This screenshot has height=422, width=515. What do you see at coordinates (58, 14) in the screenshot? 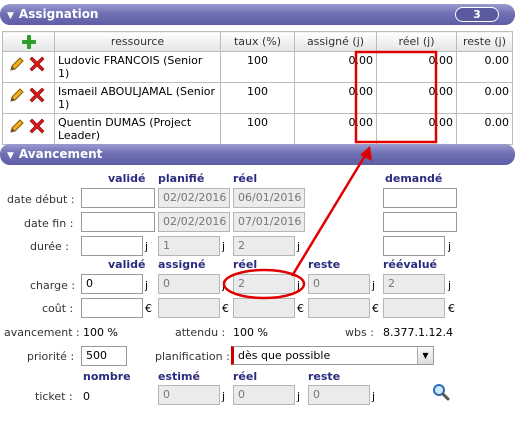
I see `assignation-title: Assignation` at bounding box center [58, 14].